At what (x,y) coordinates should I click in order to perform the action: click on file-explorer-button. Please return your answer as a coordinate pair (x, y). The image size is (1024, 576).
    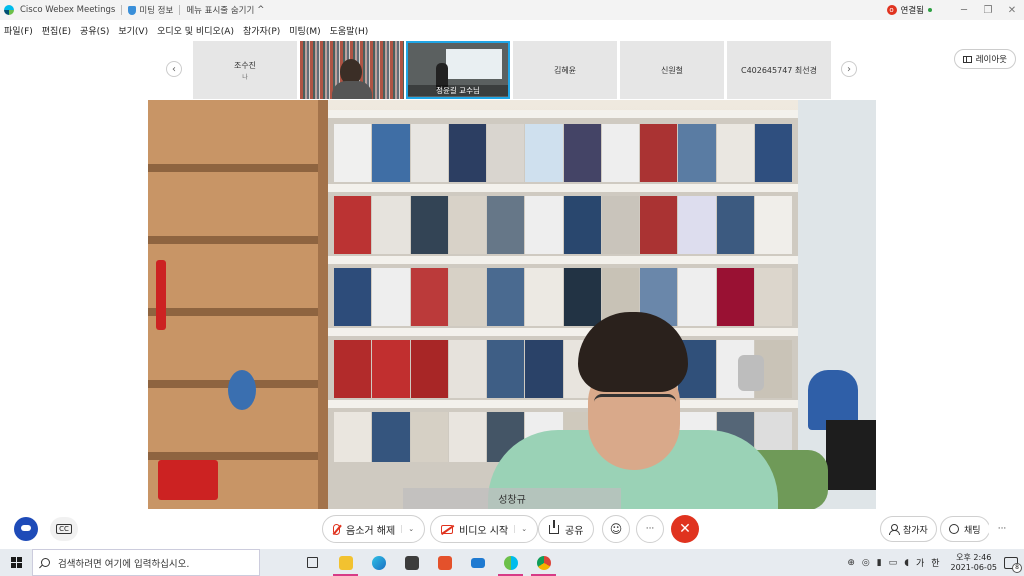
    Looking at the image, I should click on (345, 562).